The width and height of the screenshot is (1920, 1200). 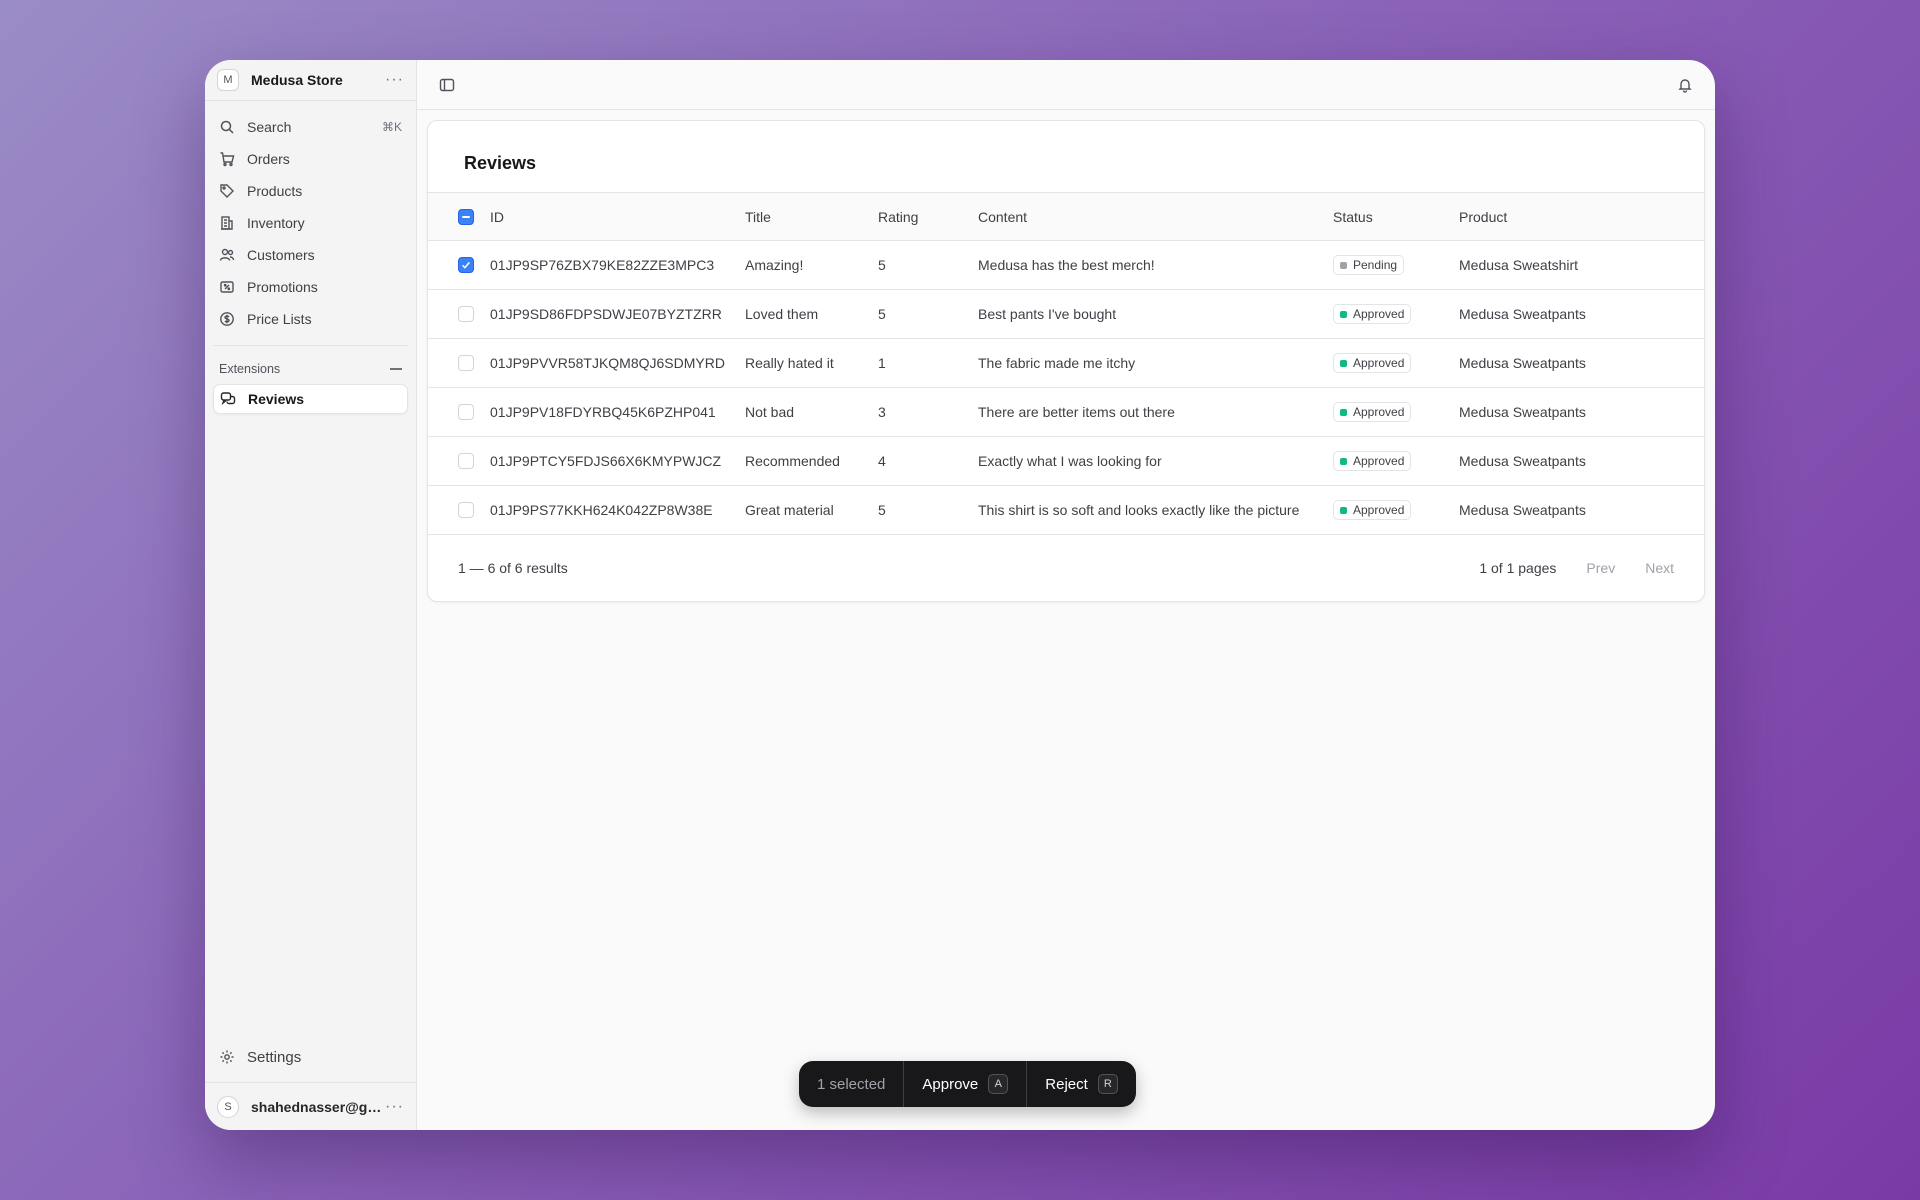 I want to click on prev-page-button: Prev, so click(x=1600, y=568).